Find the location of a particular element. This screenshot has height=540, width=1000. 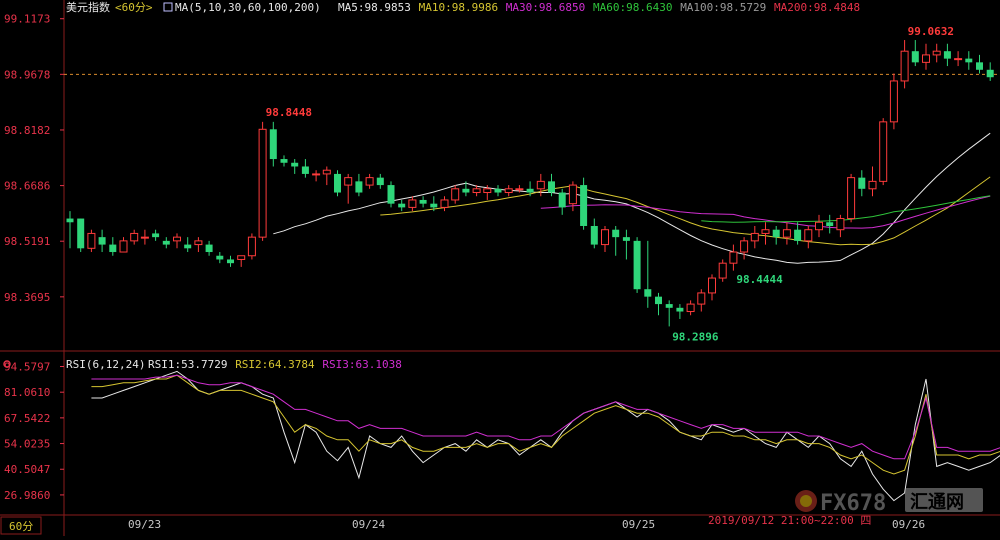

rsi-params: RSI(6,12,24) is located at coordinates (105, 364).